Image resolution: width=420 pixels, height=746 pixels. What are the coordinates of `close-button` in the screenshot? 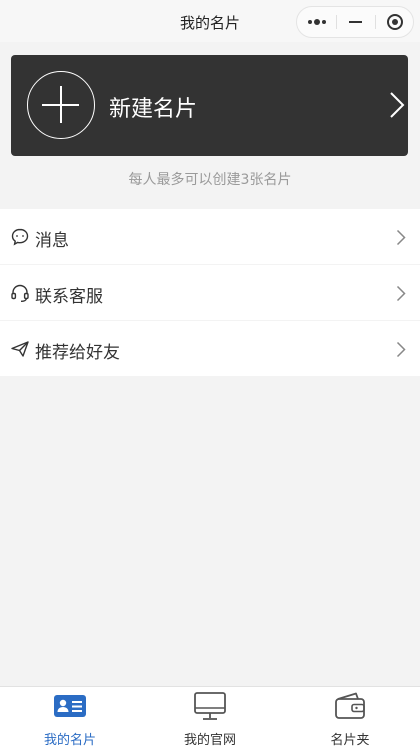 It's located at (394, 22).